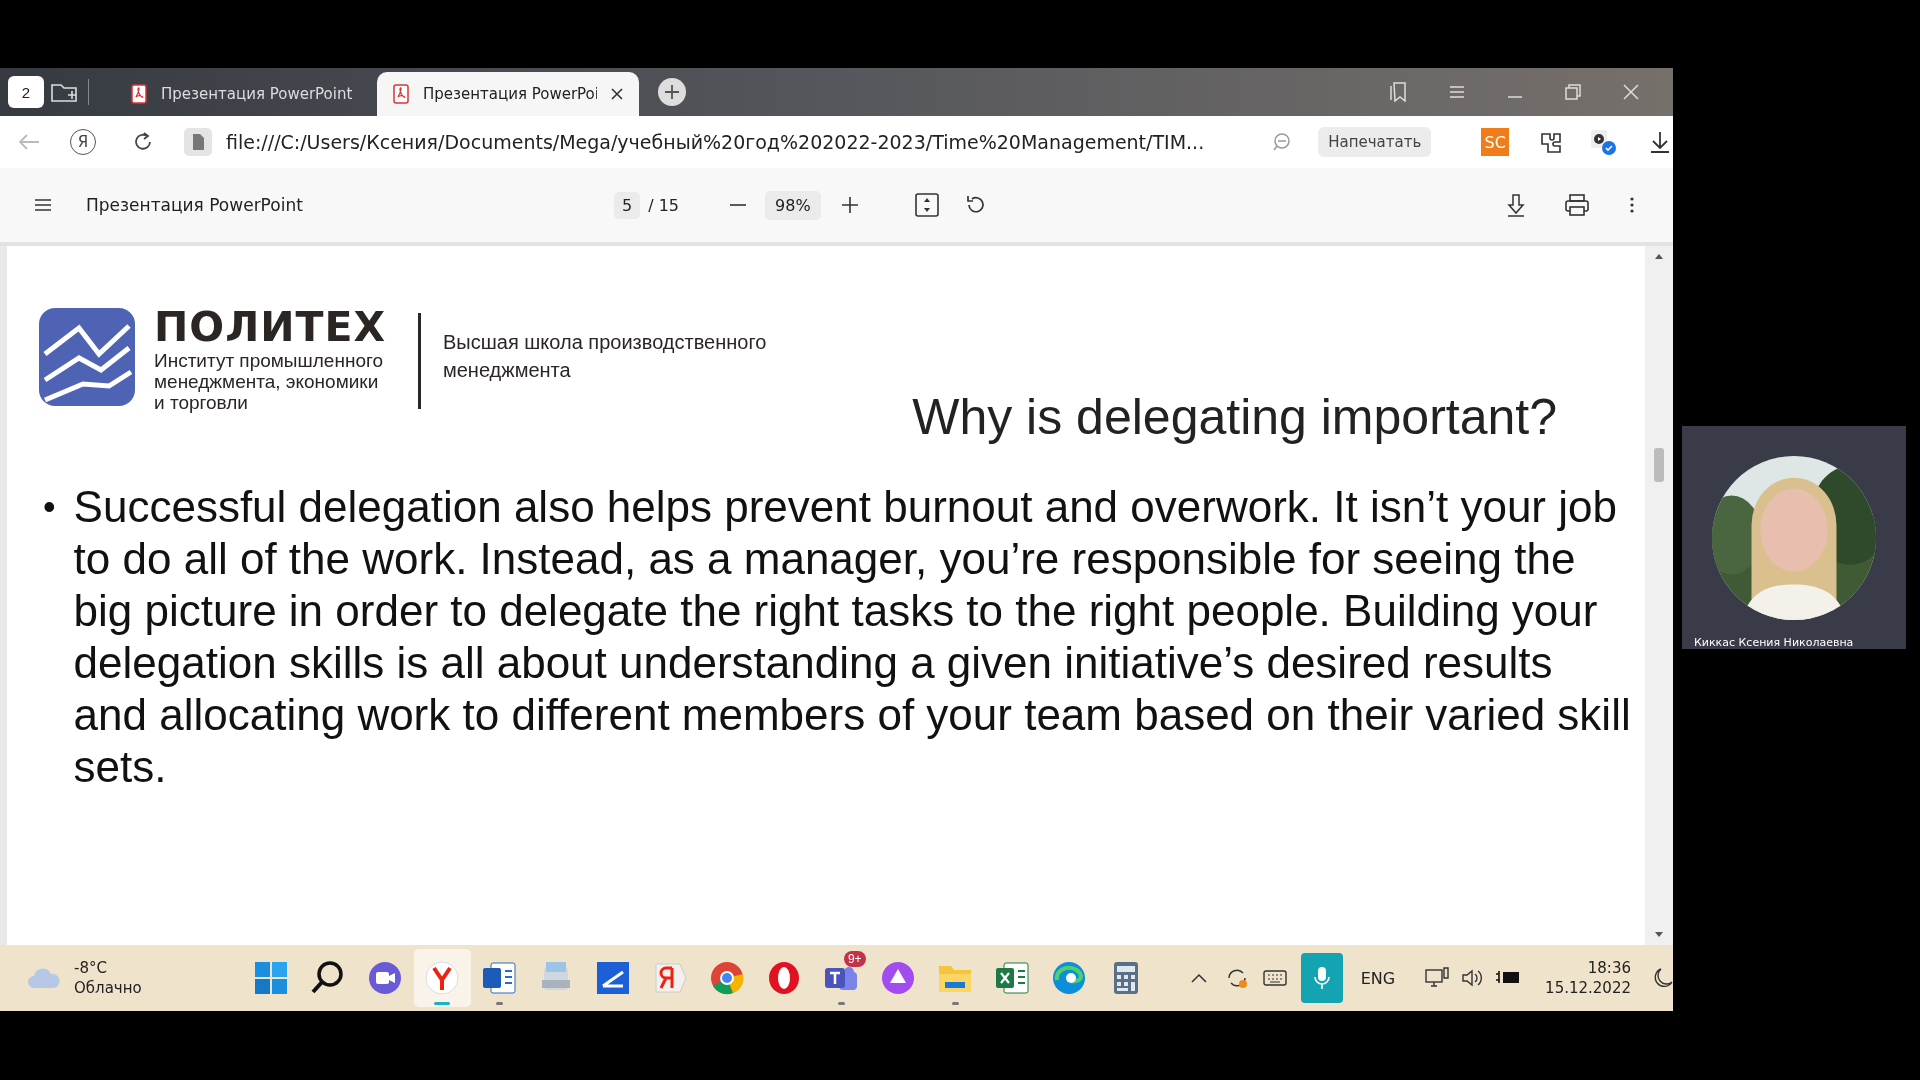 This screenshot has height=1080, width=1920. Describe the element at coordinates (1632, 205) in the screenshot. I see `more-icon` at that location.